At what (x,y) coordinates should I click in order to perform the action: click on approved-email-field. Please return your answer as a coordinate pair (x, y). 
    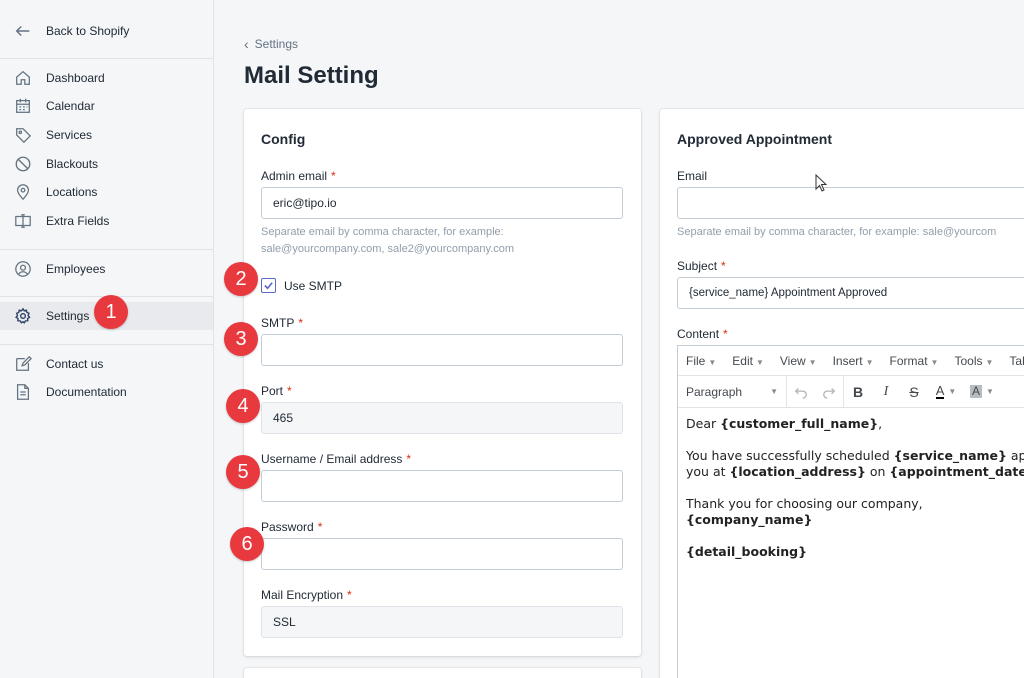
    Looking at the image, I should click on (850, 203).